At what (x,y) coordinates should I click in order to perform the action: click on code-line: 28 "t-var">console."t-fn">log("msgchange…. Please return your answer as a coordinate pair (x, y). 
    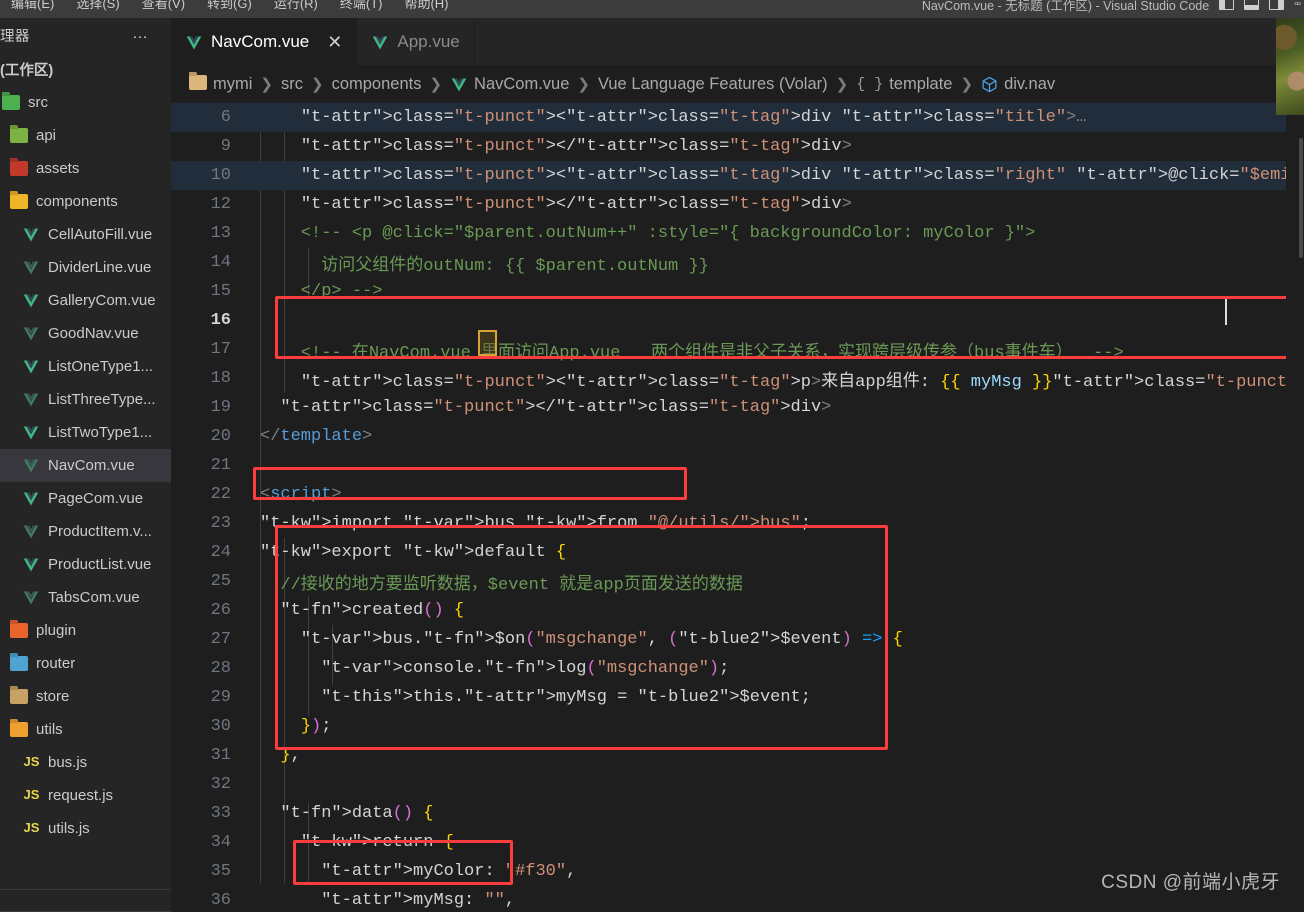
    Looking at the image, I should click on (737, 668).